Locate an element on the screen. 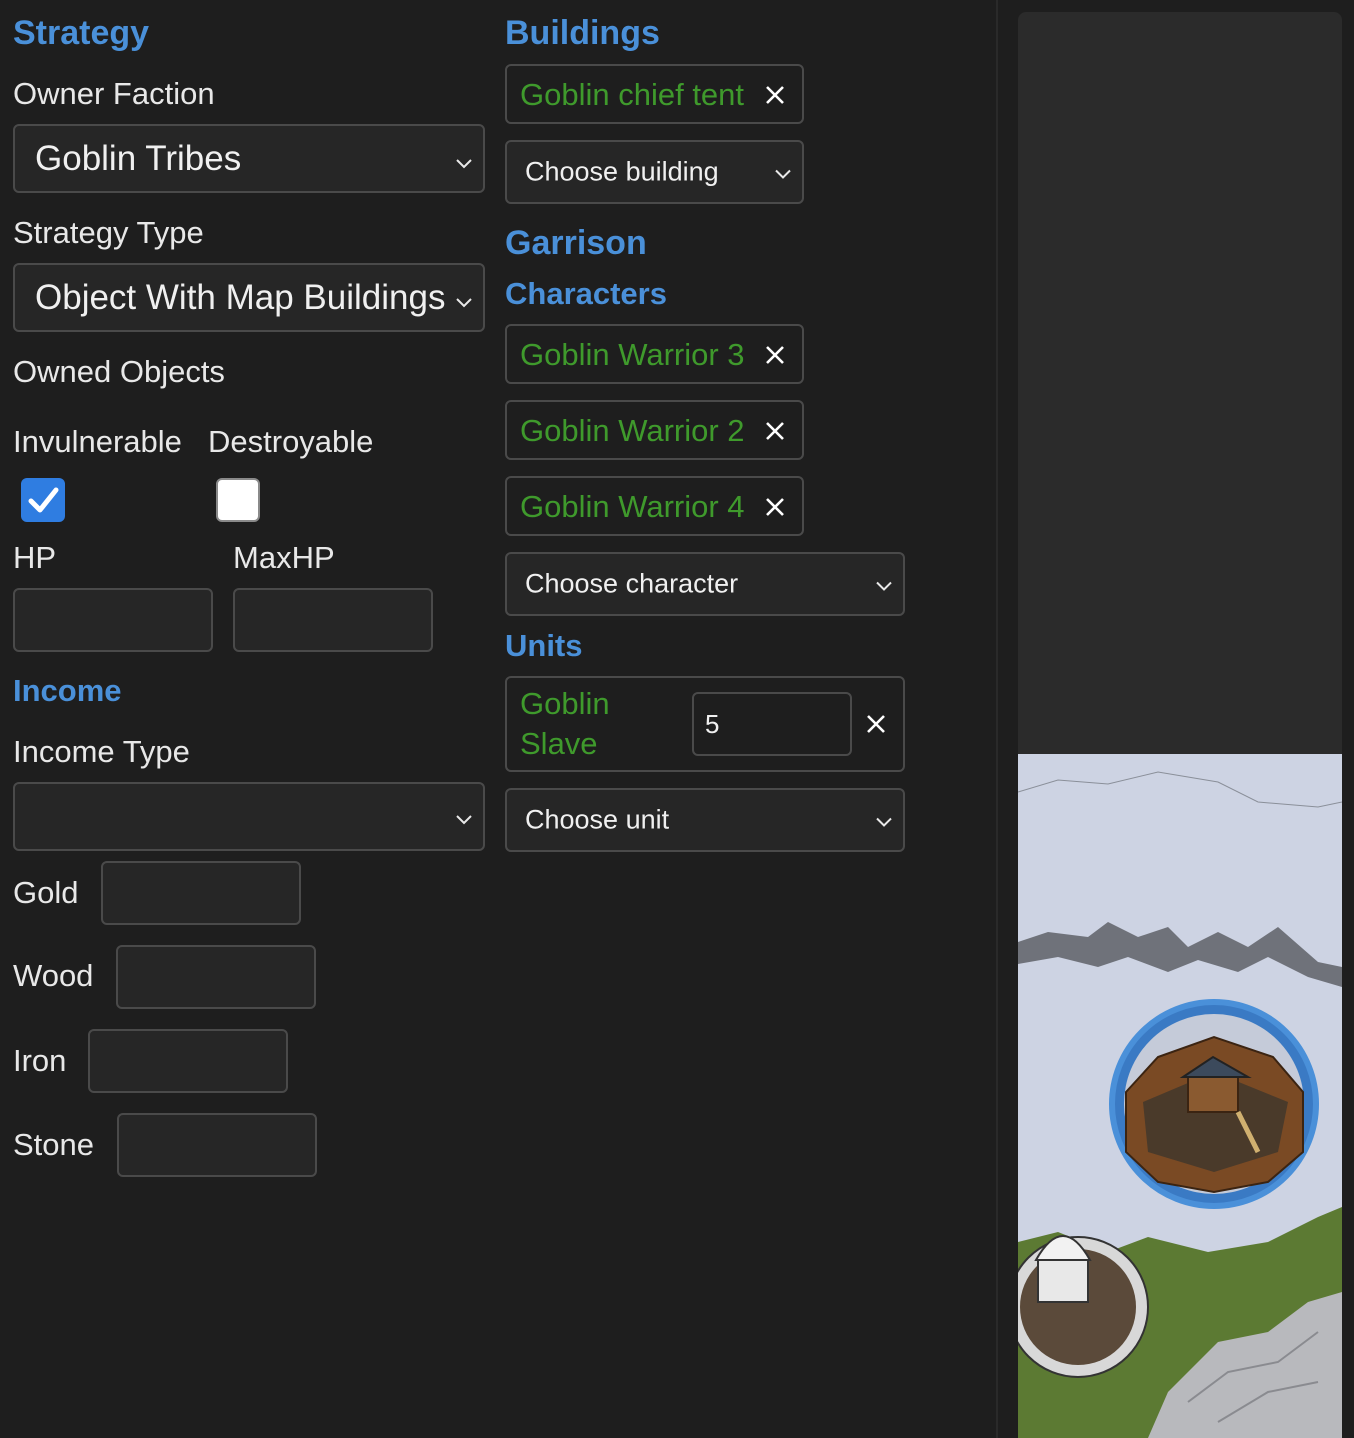  building-tag: Goblin chief tent is located at coordinates (654, 94).